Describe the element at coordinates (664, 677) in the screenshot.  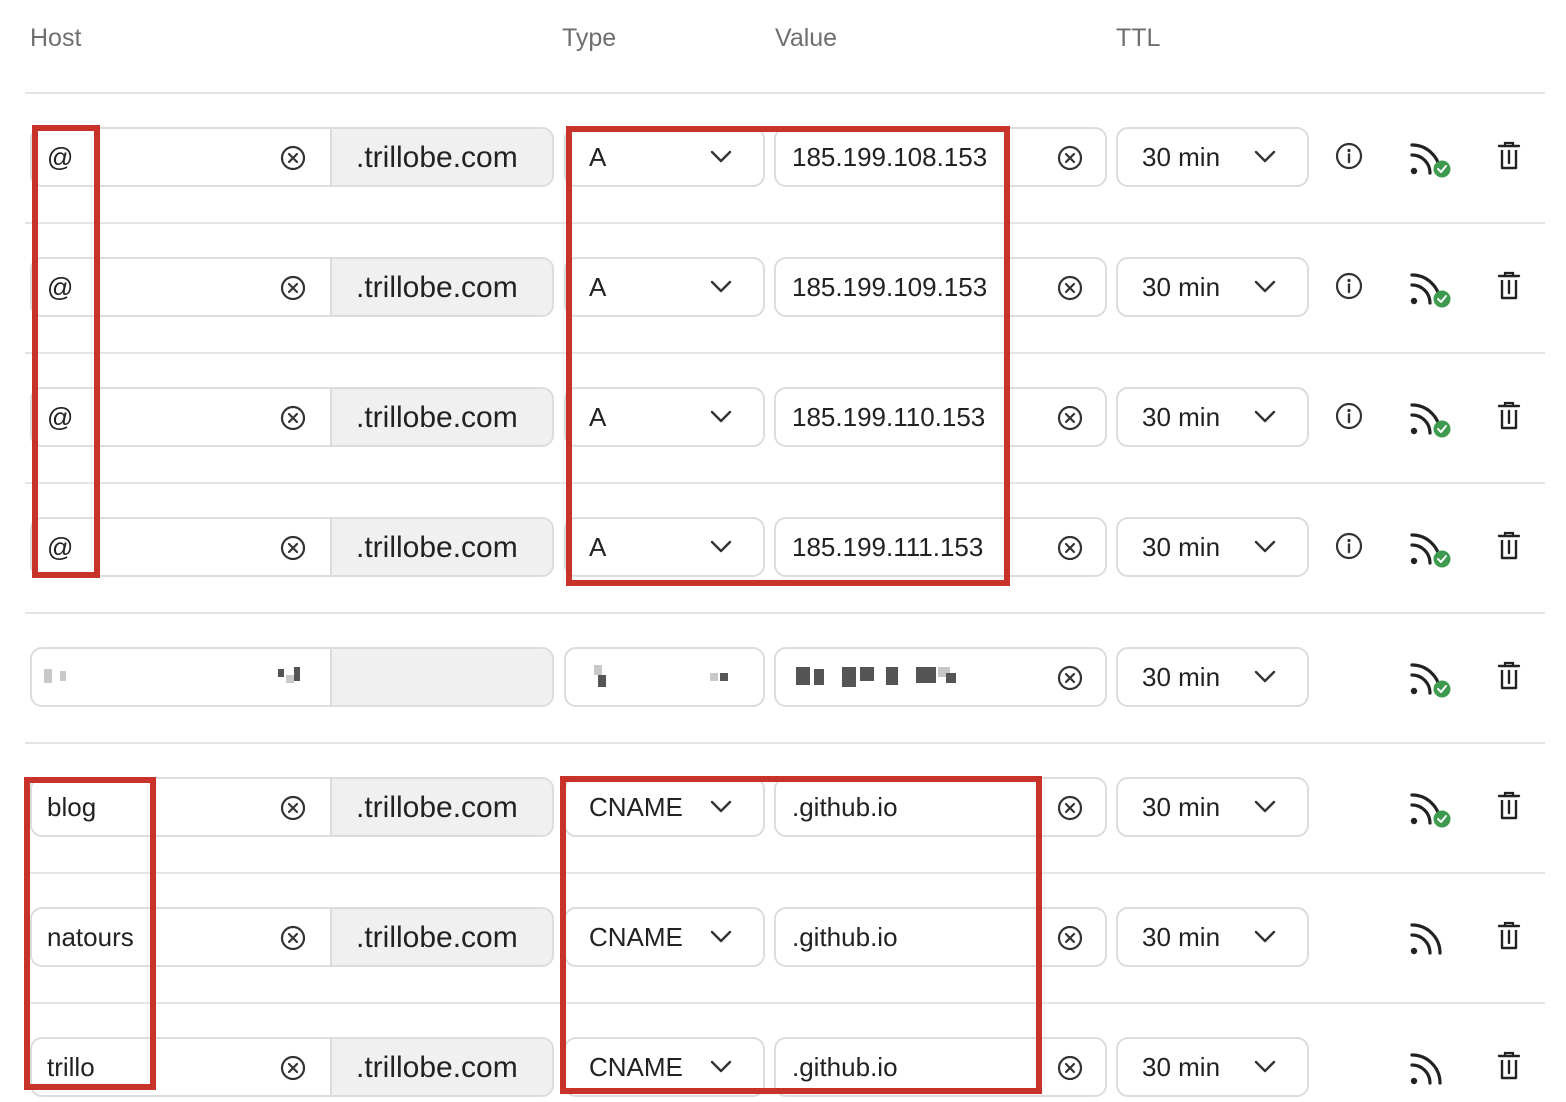
I see `type-select` at that location.